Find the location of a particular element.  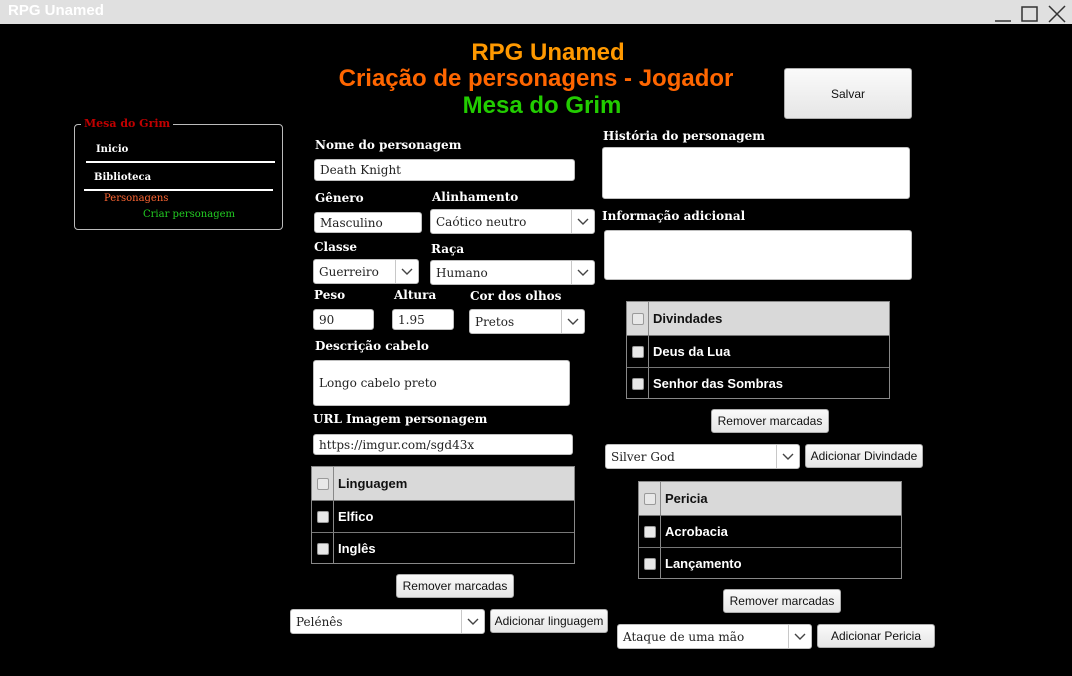

language-name: Elfico is located at coordinates (356, 516).